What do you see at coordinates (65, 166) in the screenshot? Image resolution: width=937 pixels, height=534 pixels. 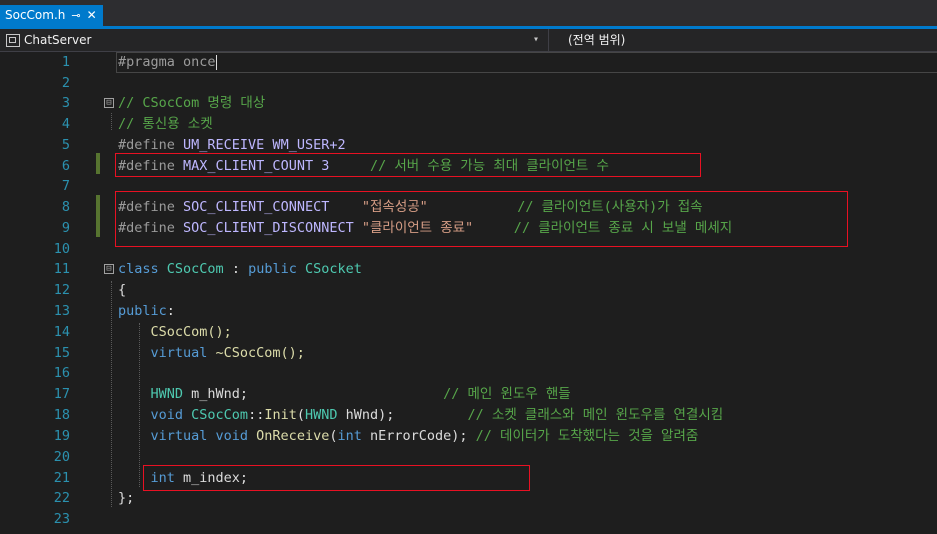 I see `line-number: 6` at bounding box center [65, 166].